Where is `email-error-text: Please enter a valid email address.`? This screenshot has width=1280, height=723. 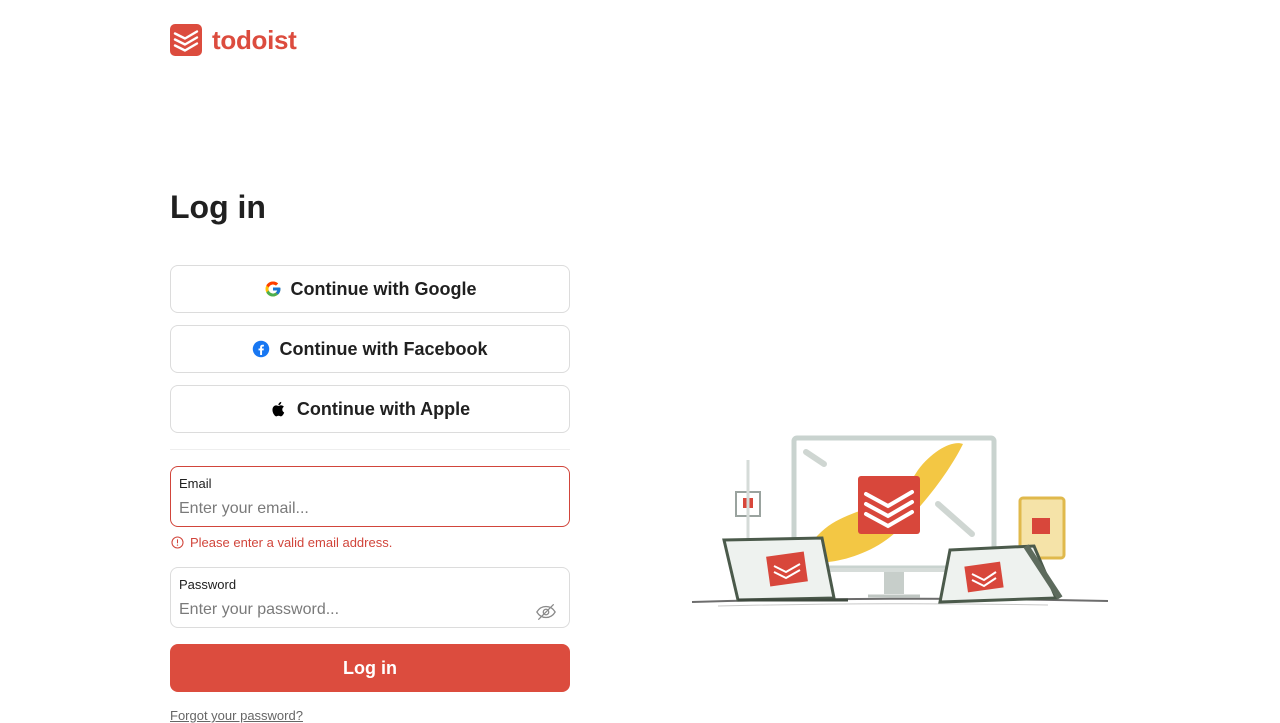 email-error-text: Please enter a valid email address. is located at coordinates (291, 542).